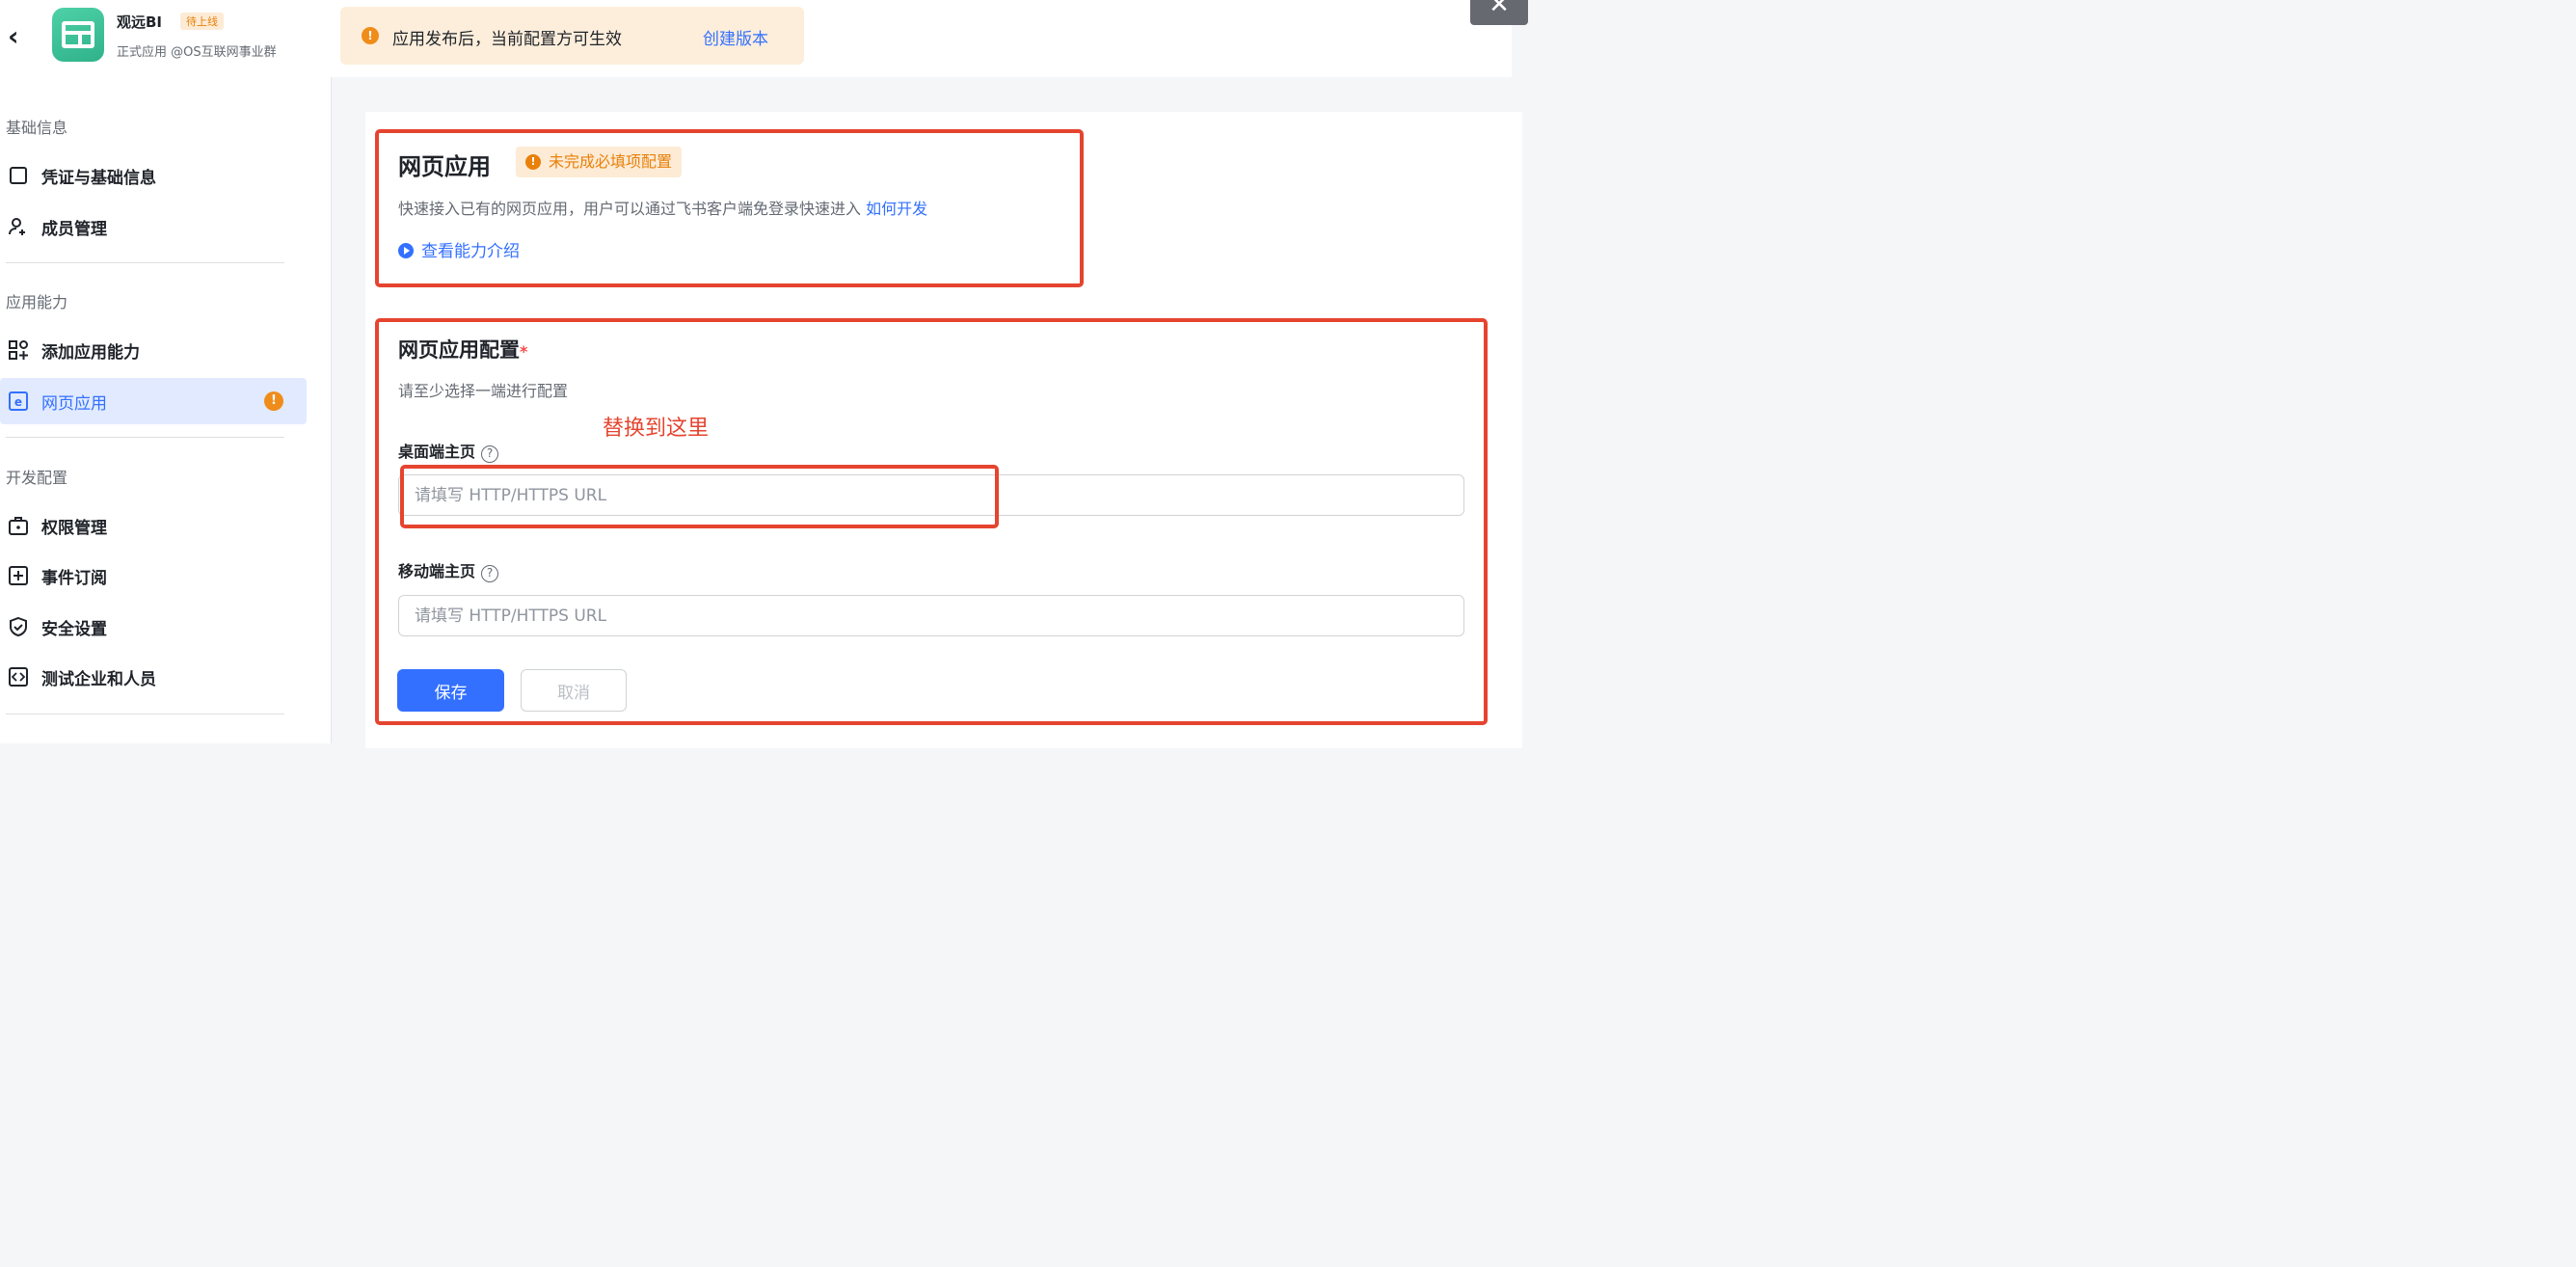  Describe the element at coordinates (406, 250) in the screenshot. I see `play-circle-icon` at that location.